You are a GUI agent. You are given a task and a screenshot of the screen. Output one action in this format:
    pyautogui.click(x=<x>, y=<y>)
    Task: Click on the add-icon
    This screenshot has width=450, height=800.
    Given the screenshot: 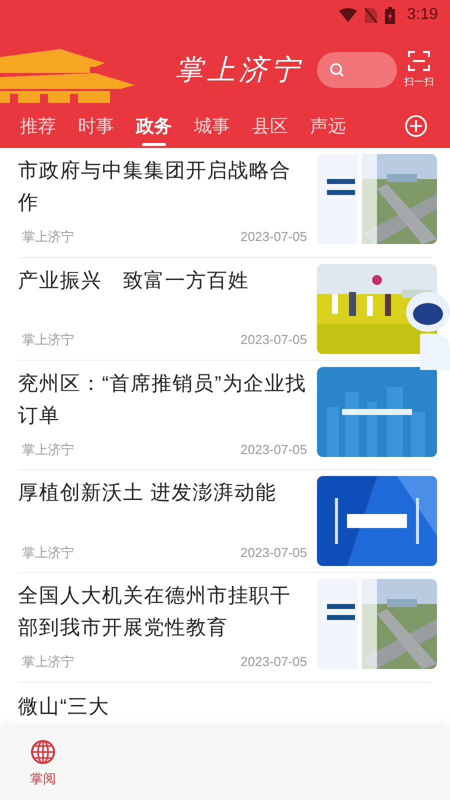 What is the action you would take?
    pyautogui.click(x=416, y=126)
    